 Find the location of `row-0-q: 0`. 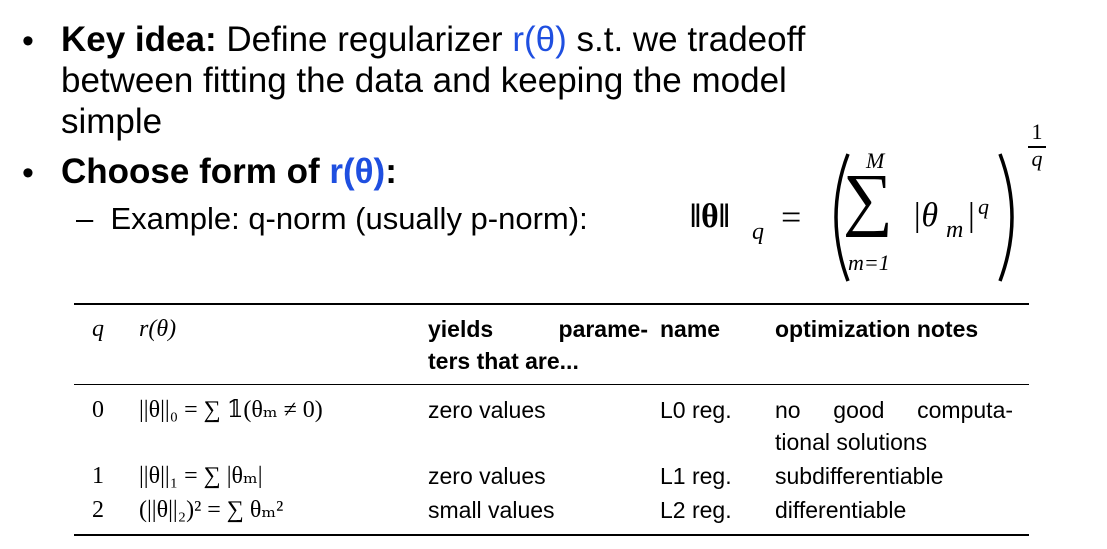

row-0-q: 0 is located at coordinates (98, 410).